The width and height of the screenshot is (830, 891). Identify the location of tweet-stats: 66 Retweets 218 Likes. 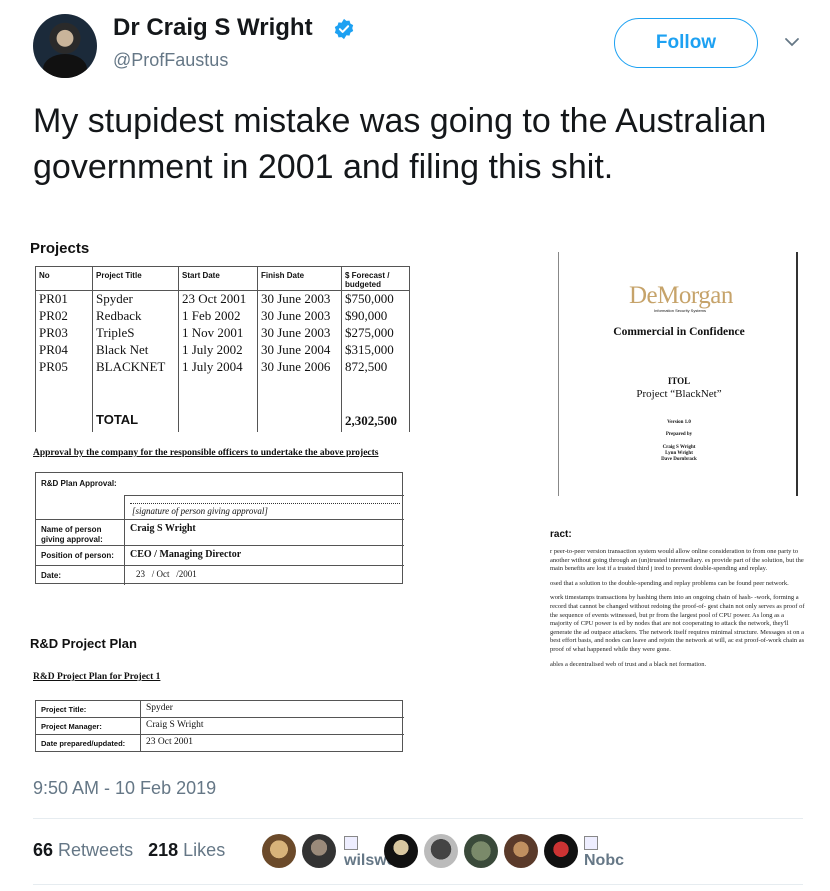
(129, 850).